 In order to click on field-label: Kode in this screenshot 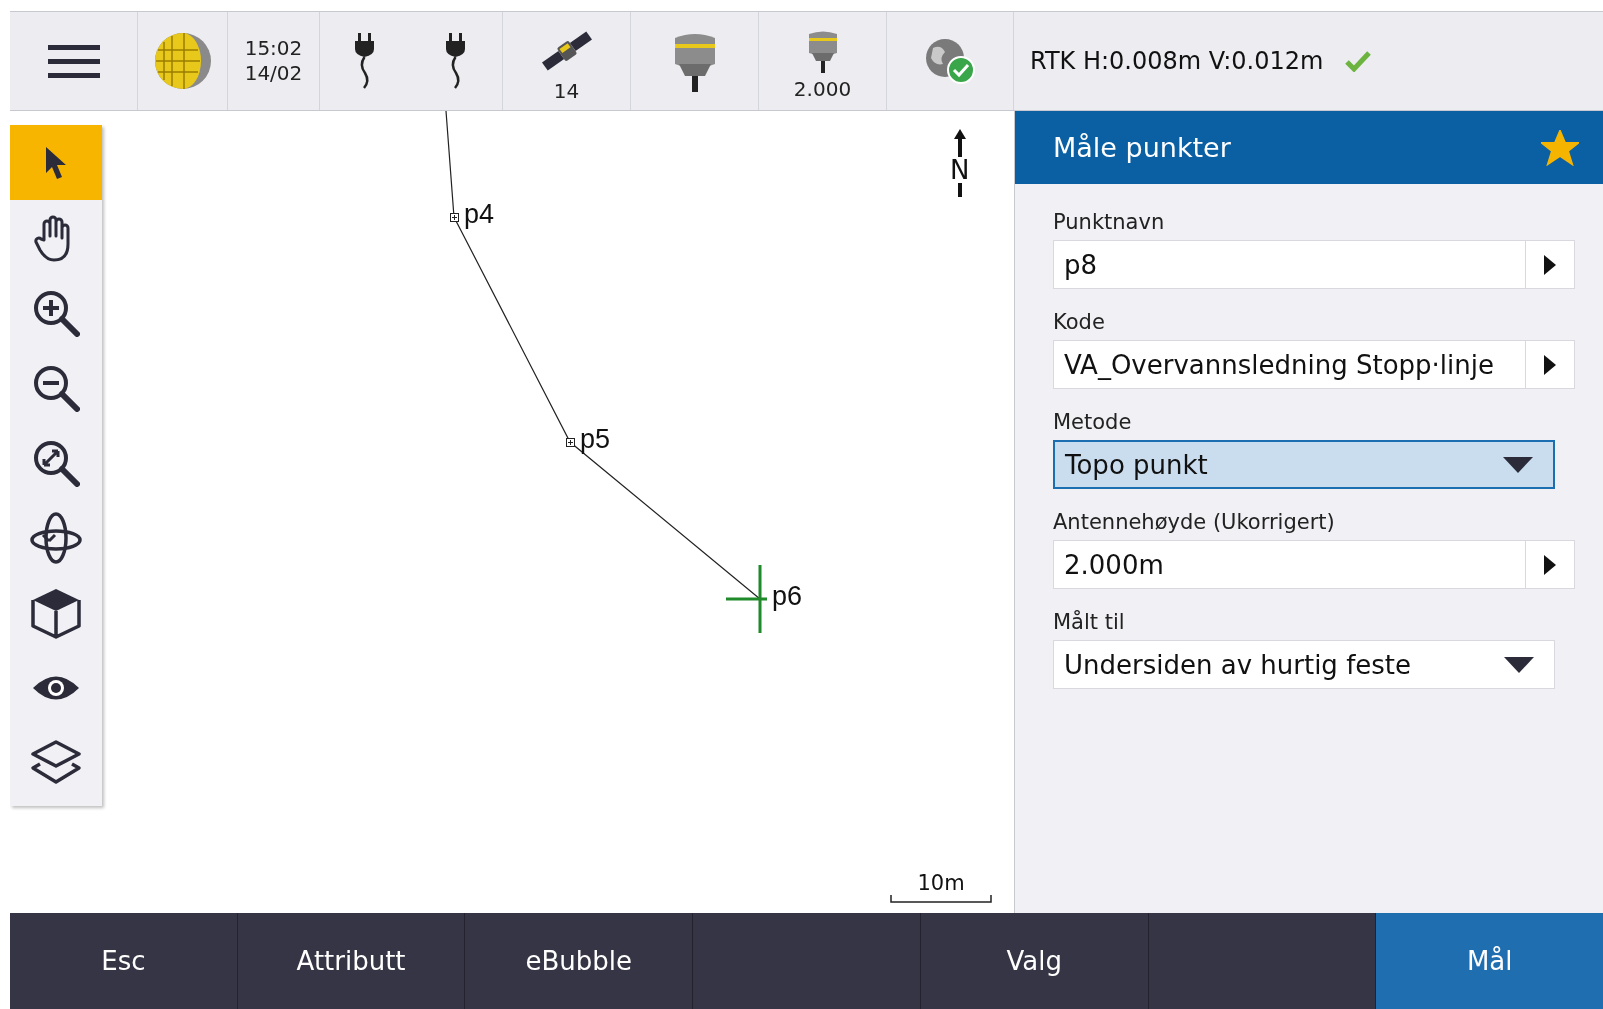, I will do `click(1079, 322)`.